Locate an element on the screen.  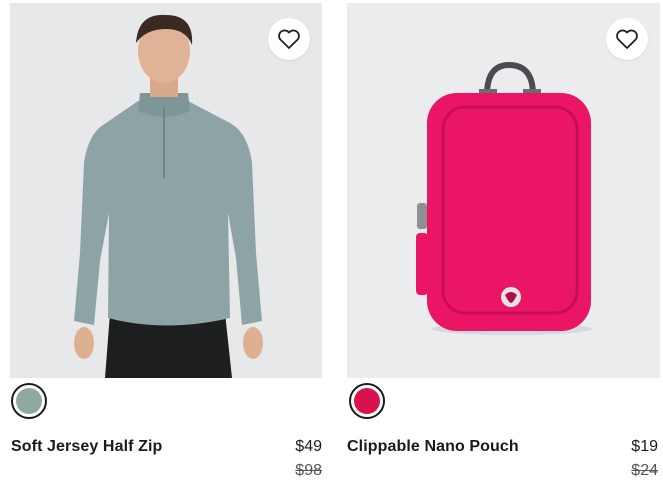
sale-price: $19 is located at coordinates (644, 446).